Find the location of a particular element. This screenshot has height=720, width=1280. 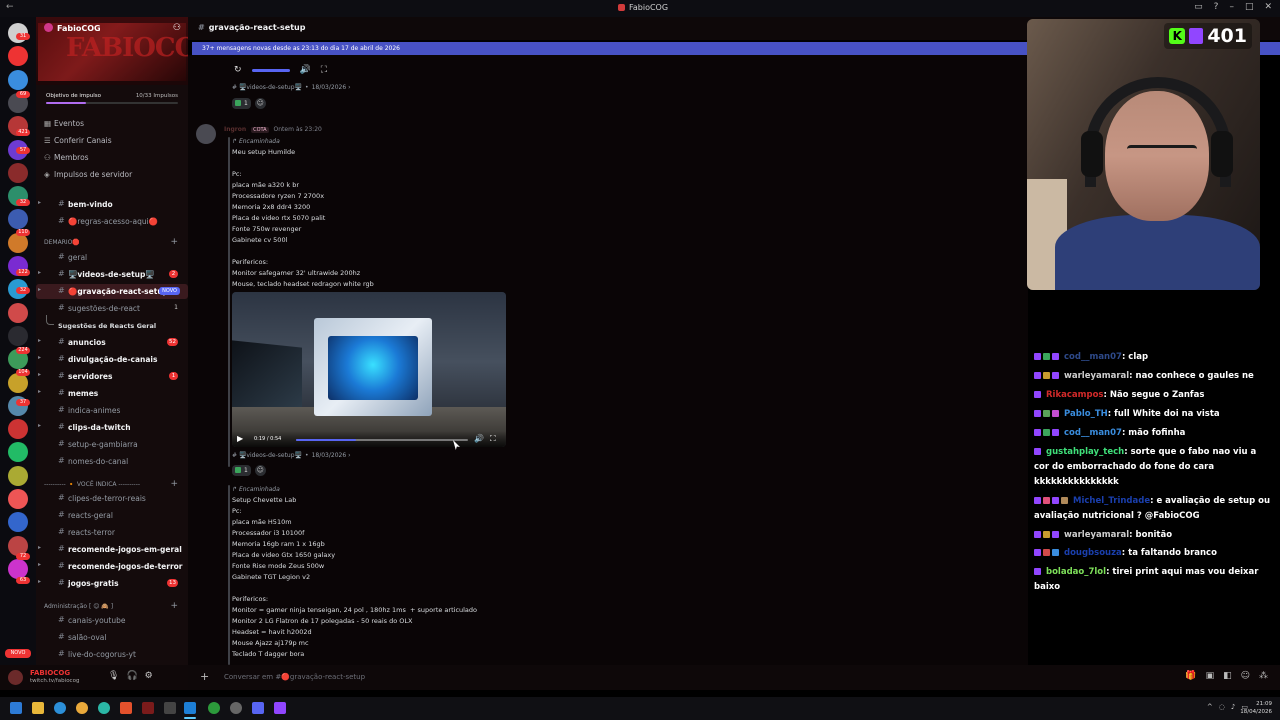

channel-item: # indica-animes is located at coordinates (112, 410).